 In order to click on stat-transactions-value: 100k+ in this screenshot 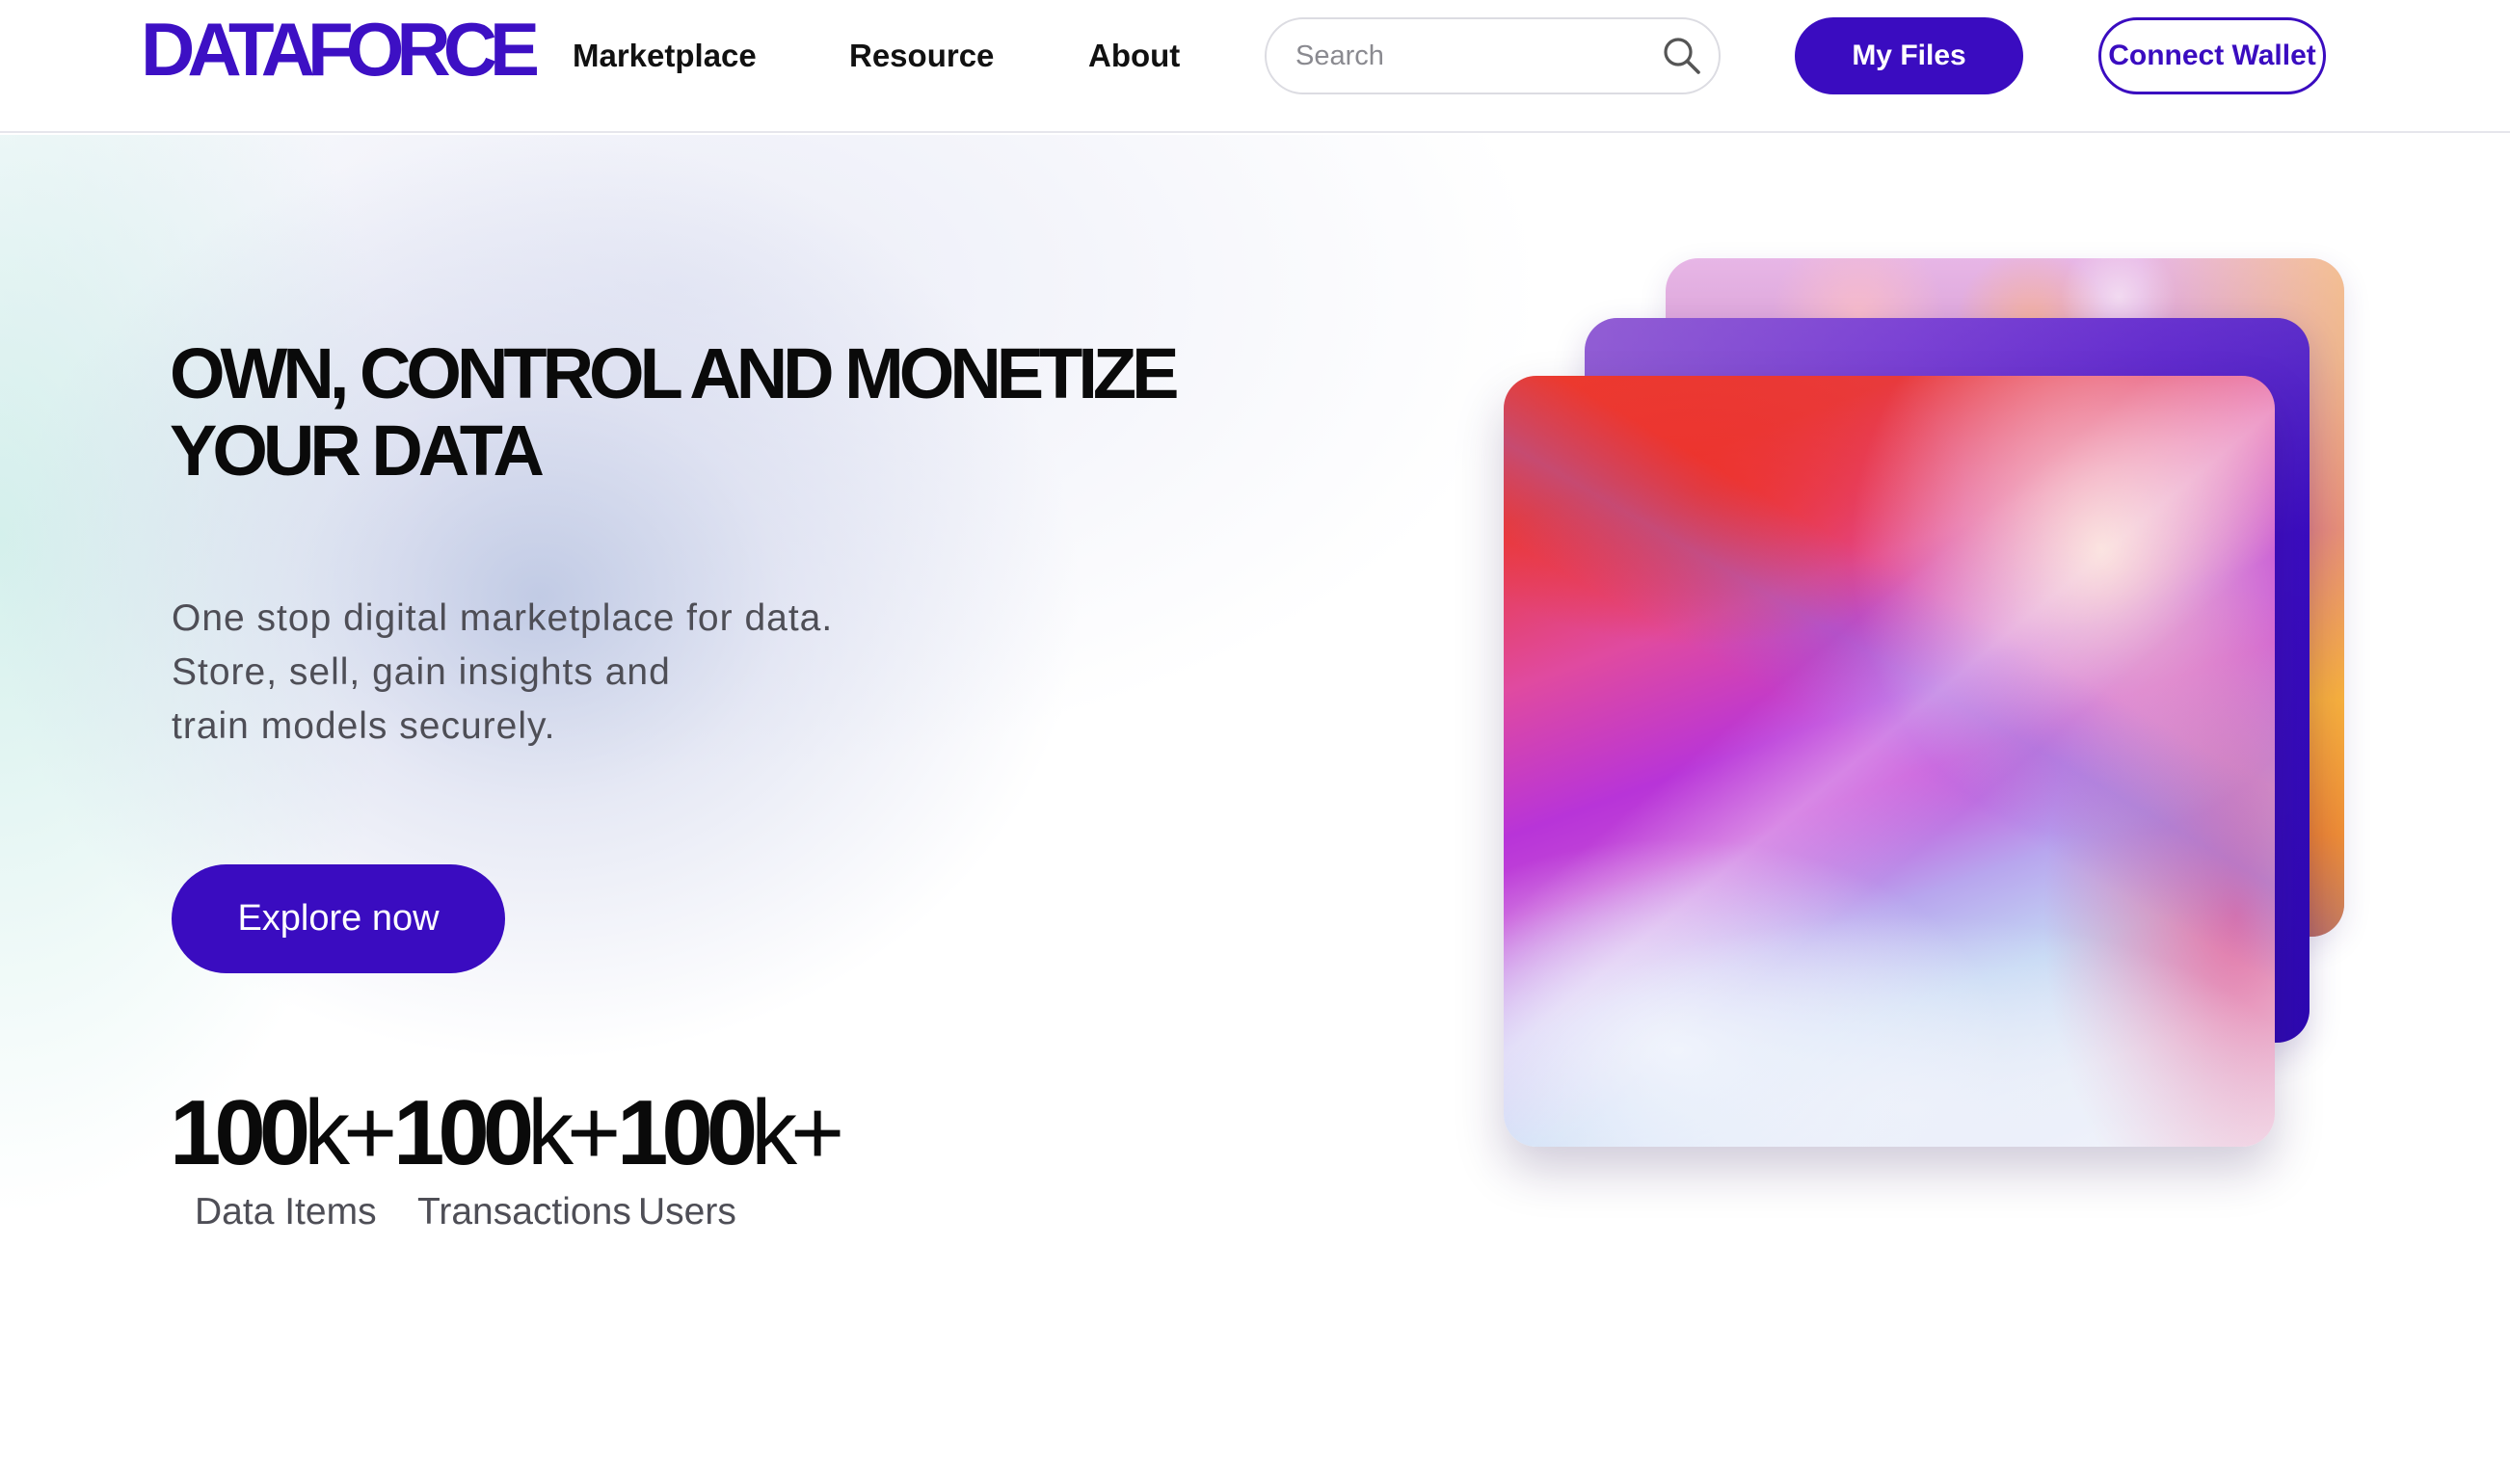, I will do `click(507, 1132)`.